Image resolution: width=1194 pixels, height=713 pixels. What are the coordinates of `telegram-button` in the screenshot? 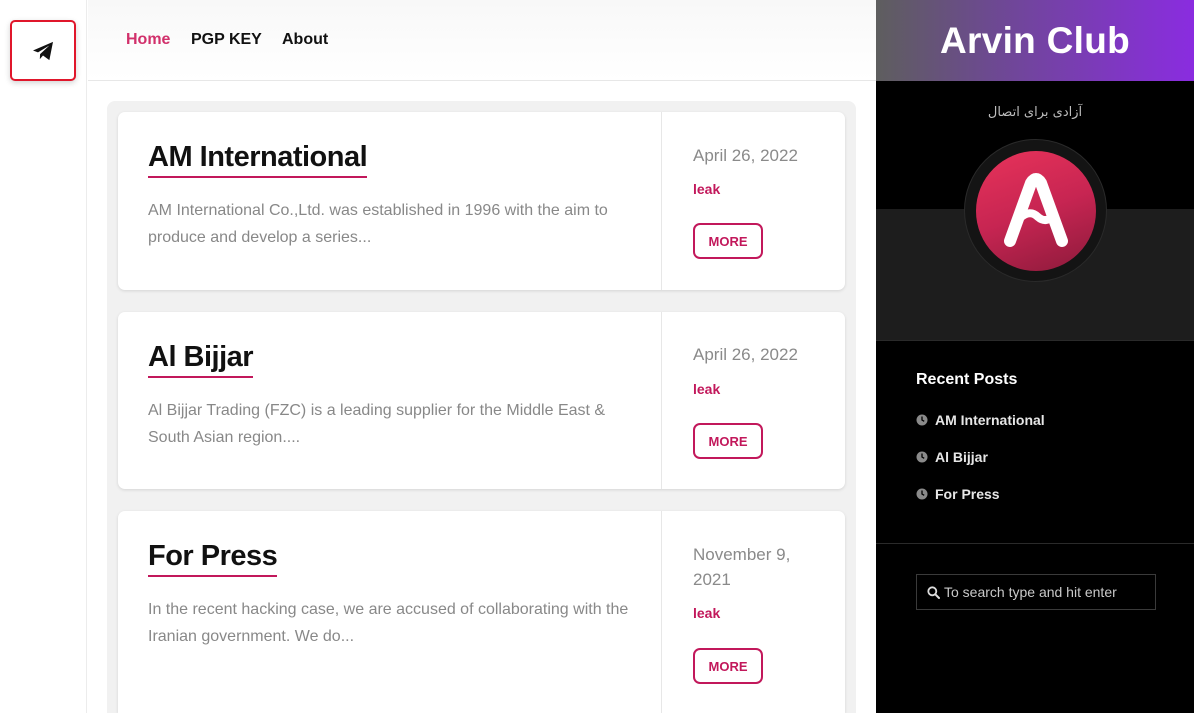 It's located at (43, 50).